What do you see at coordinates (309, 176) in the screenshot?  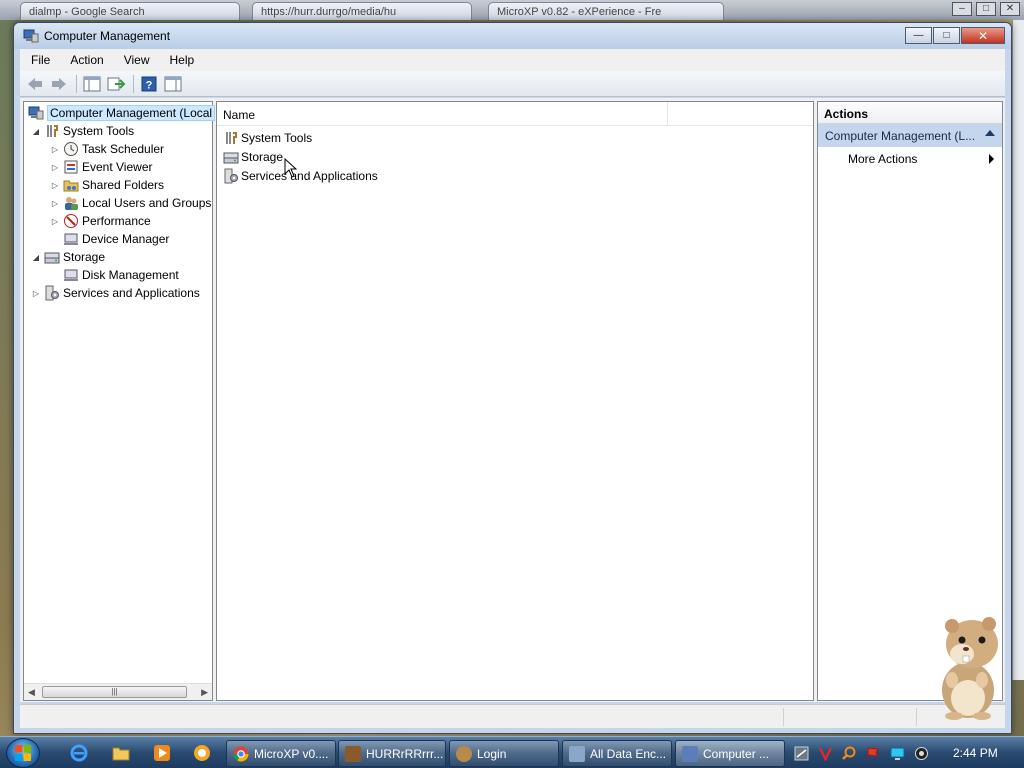 I see `list-item-label: Services and Applications` at bounding box center [309, 176].